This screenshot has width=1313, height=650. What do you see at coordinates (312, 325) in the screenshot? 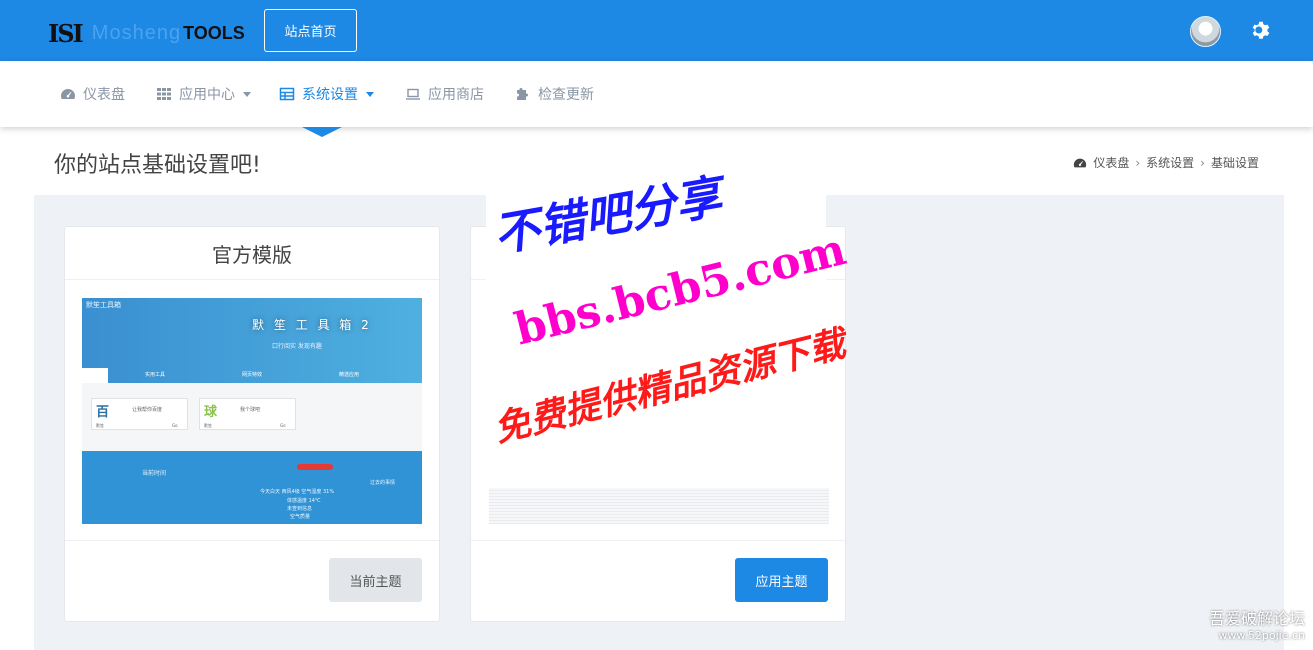
I see `preview-headline: 默 笙 工 具 箱 2` at bounding box center [312, 325].